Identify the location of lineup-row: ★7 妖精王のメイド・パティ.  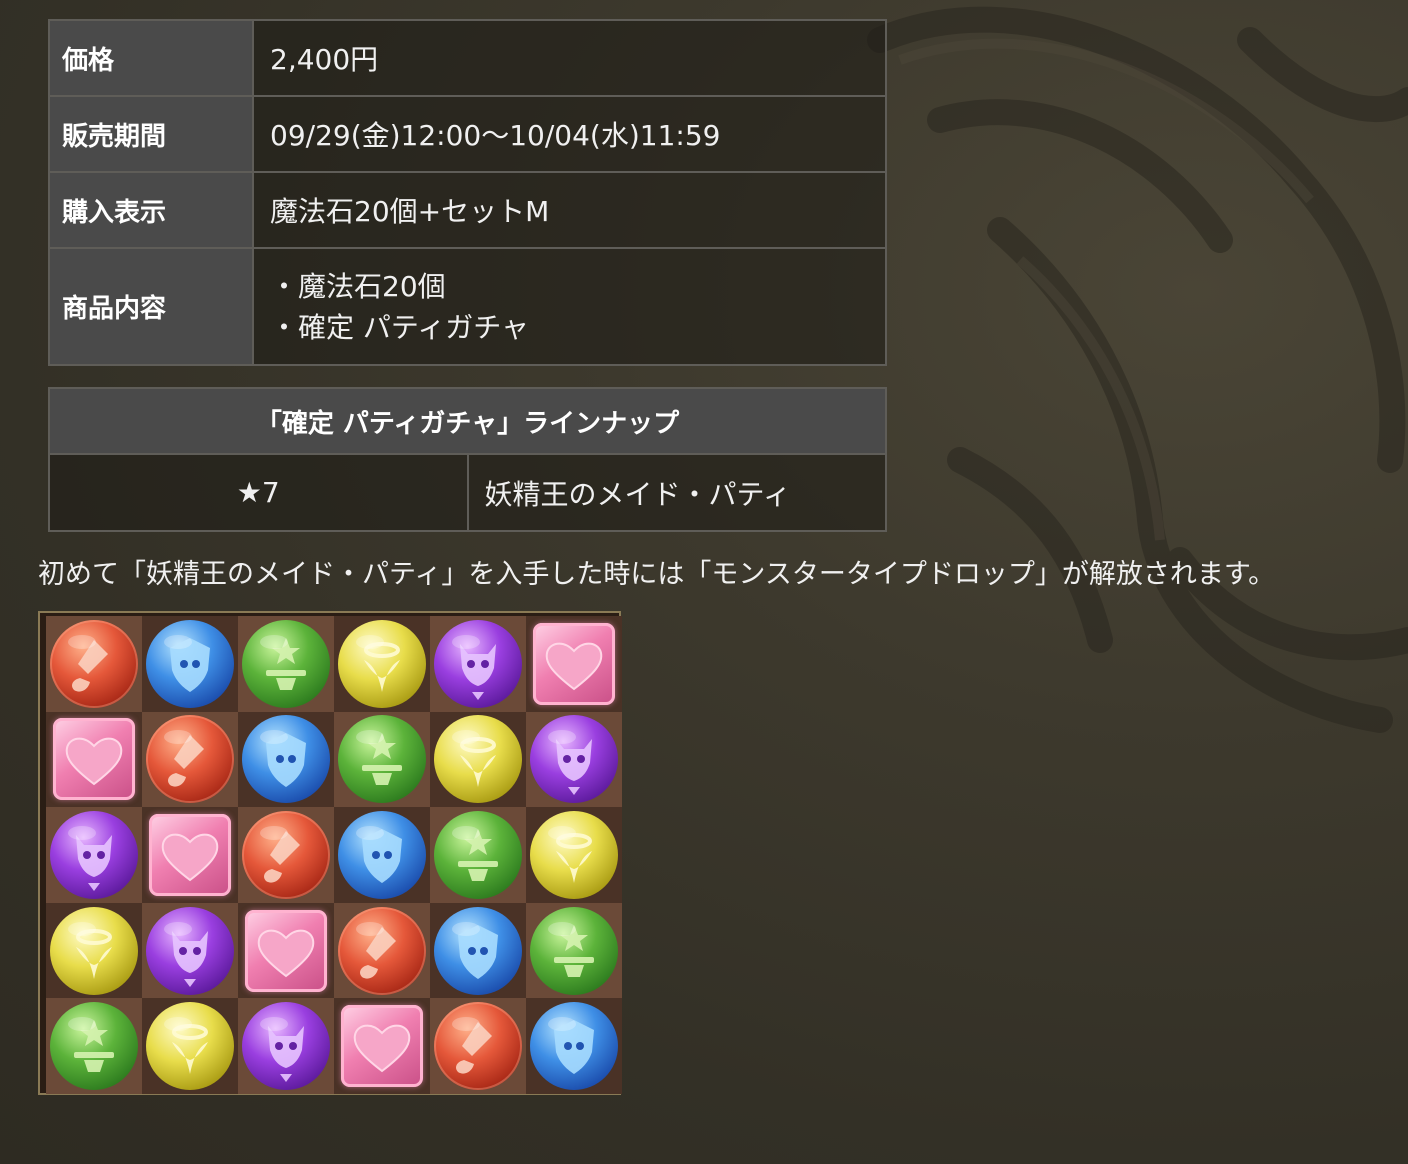
(467, 492).